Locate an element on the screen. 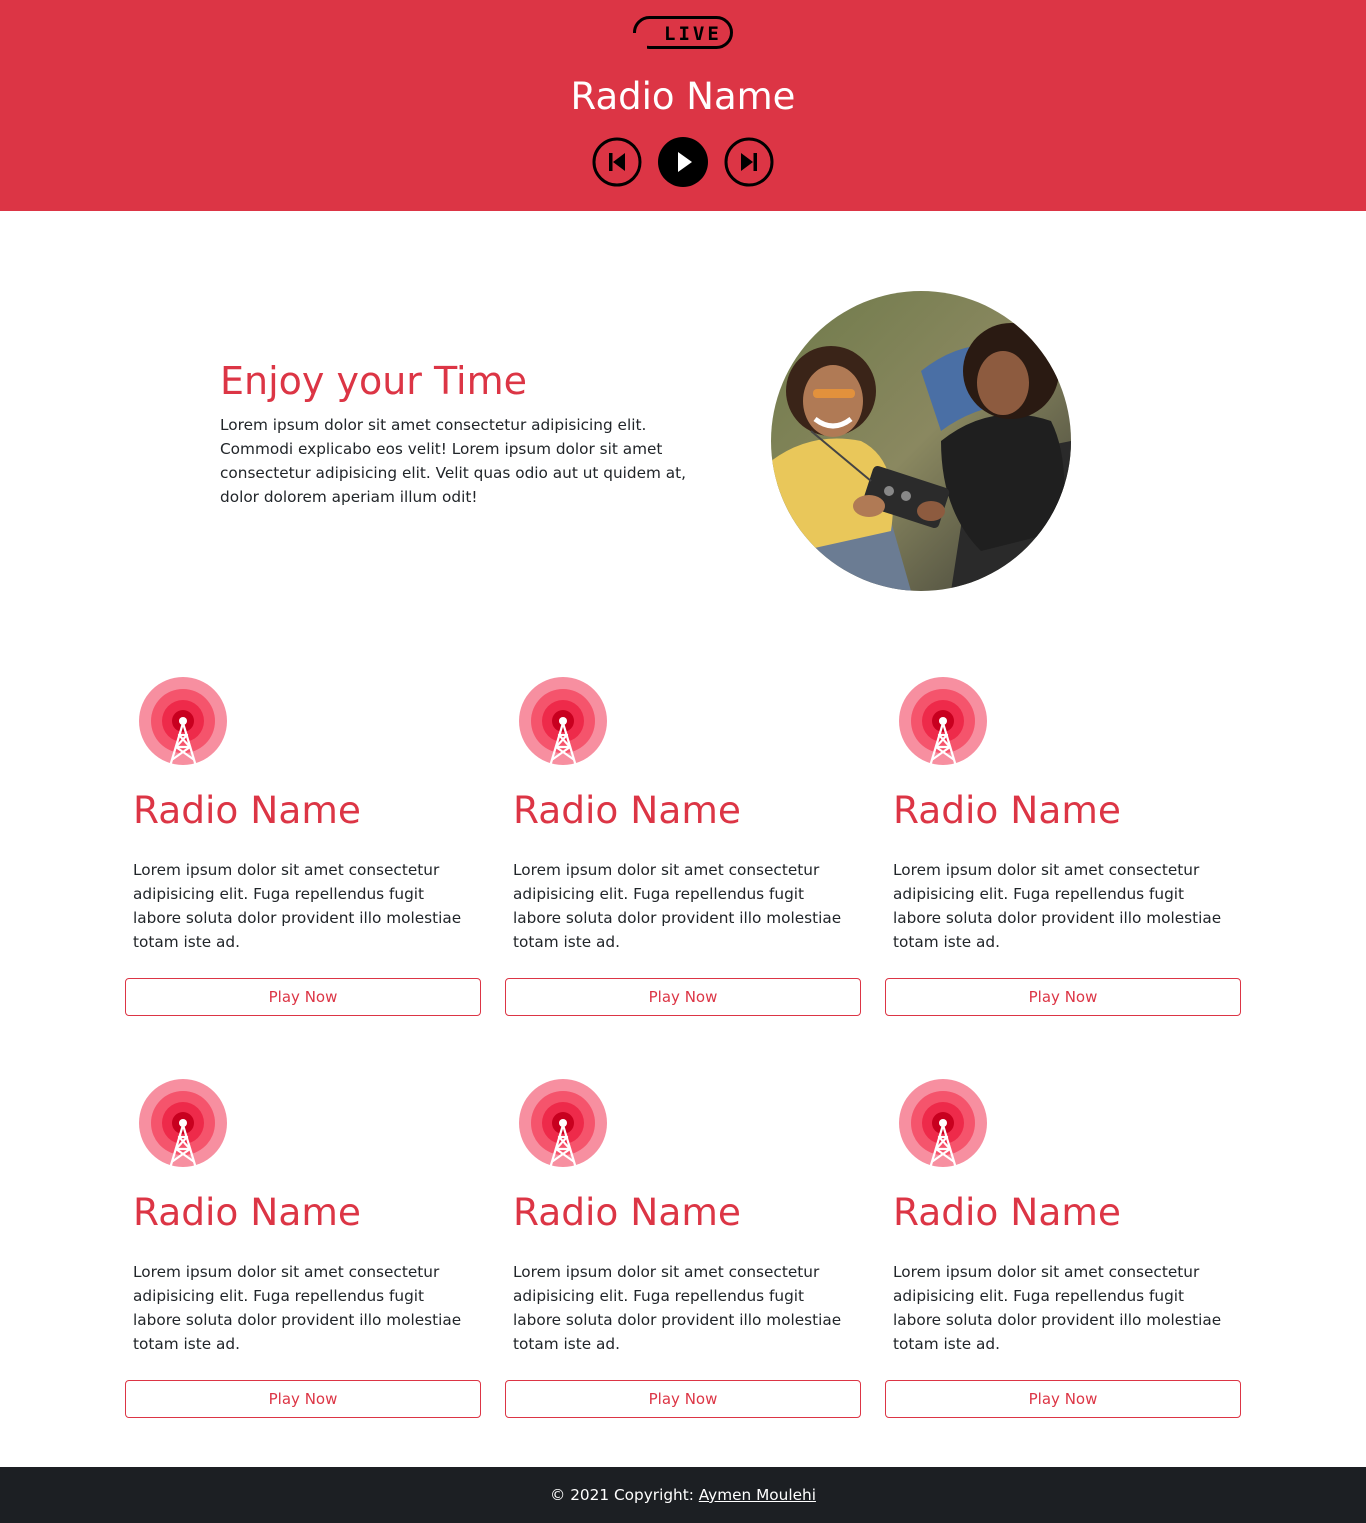 This screenshot has height=1523, width=1366. play-button is located at coordinates (683, 162).